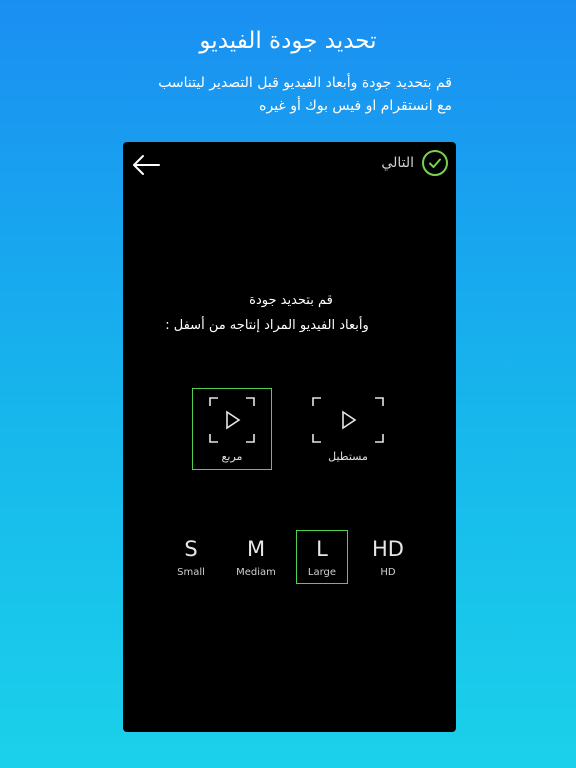 This screenshot has height=768, width=576. What do you see at coordinates (191, 549) in the screenshot?
I see `quality-code: S` at bounding box center [191, 549].